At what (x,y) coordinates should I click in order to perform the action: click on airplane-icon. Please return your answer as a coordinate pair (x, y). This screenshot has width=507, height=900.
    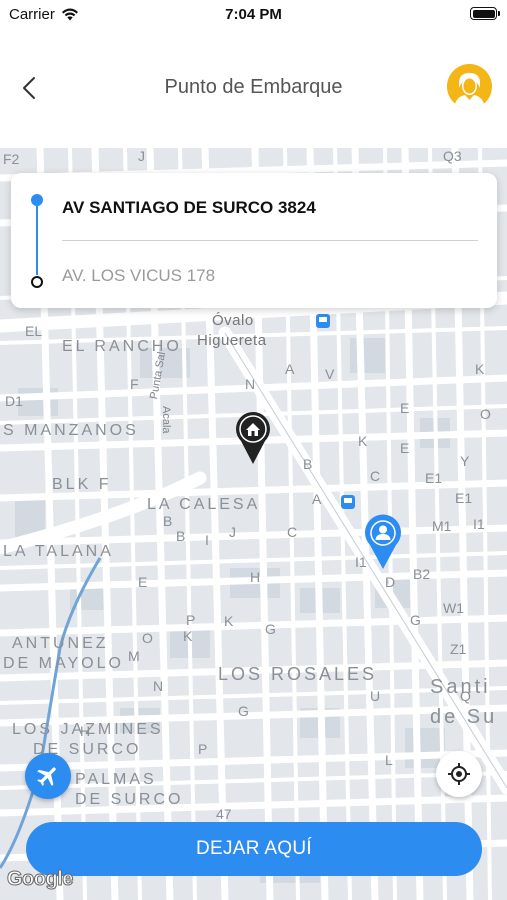
    Looking at the image, I should click on (46, 776).